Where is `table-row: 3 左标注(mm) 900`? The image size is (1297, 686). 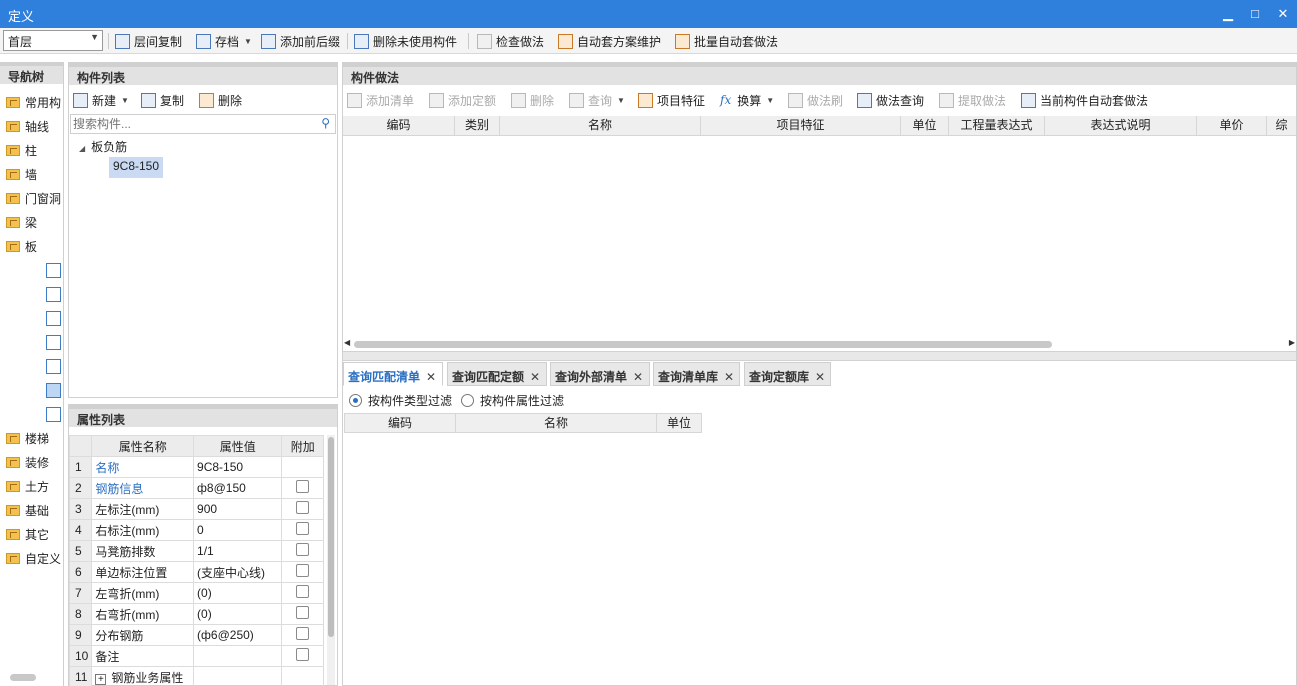 table-row: 3 左标注(mm) 900 is located at coordinates (196, 509).